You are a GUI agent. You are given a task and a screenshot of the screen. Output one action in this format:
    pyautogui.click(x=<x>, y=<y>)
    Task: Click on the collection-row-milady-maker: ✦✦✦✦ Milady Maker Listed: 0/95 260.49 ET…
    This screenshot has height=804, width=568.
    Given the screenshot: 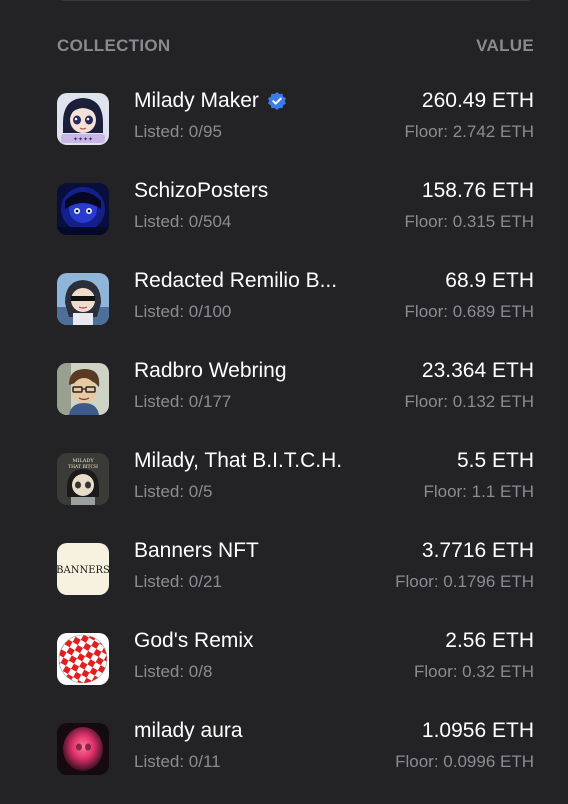 What is the action you would take?
    pyautogui.click(x=295, y=128)
    